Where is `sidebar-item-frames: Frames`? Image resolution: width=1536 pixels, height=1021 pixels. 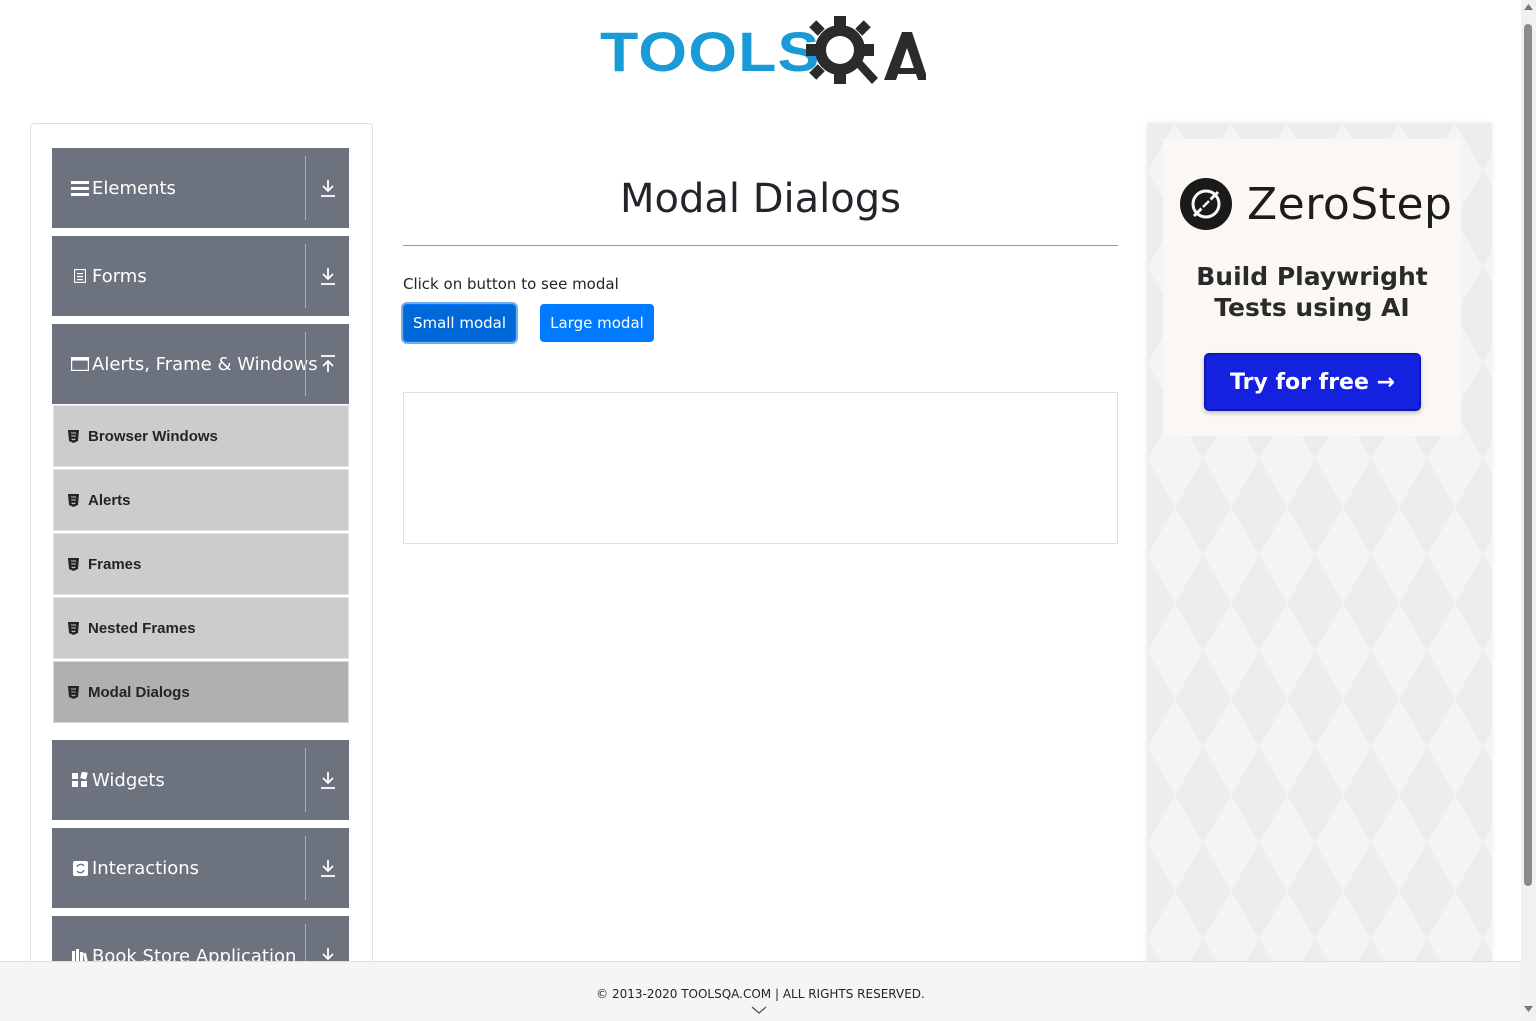
sidebar-item-frames: Frames is located at coordinates (201, 564).